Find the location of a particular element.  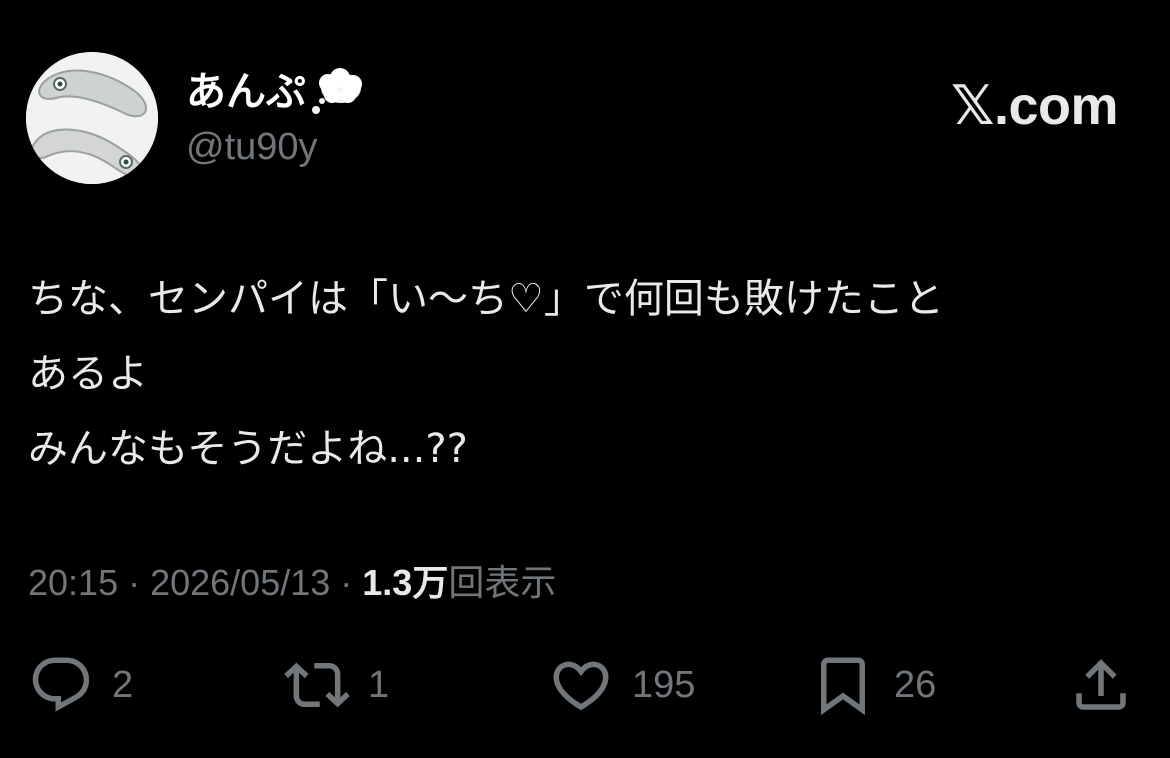

views-count: 1.3万 is located at coordinates (405, 582).